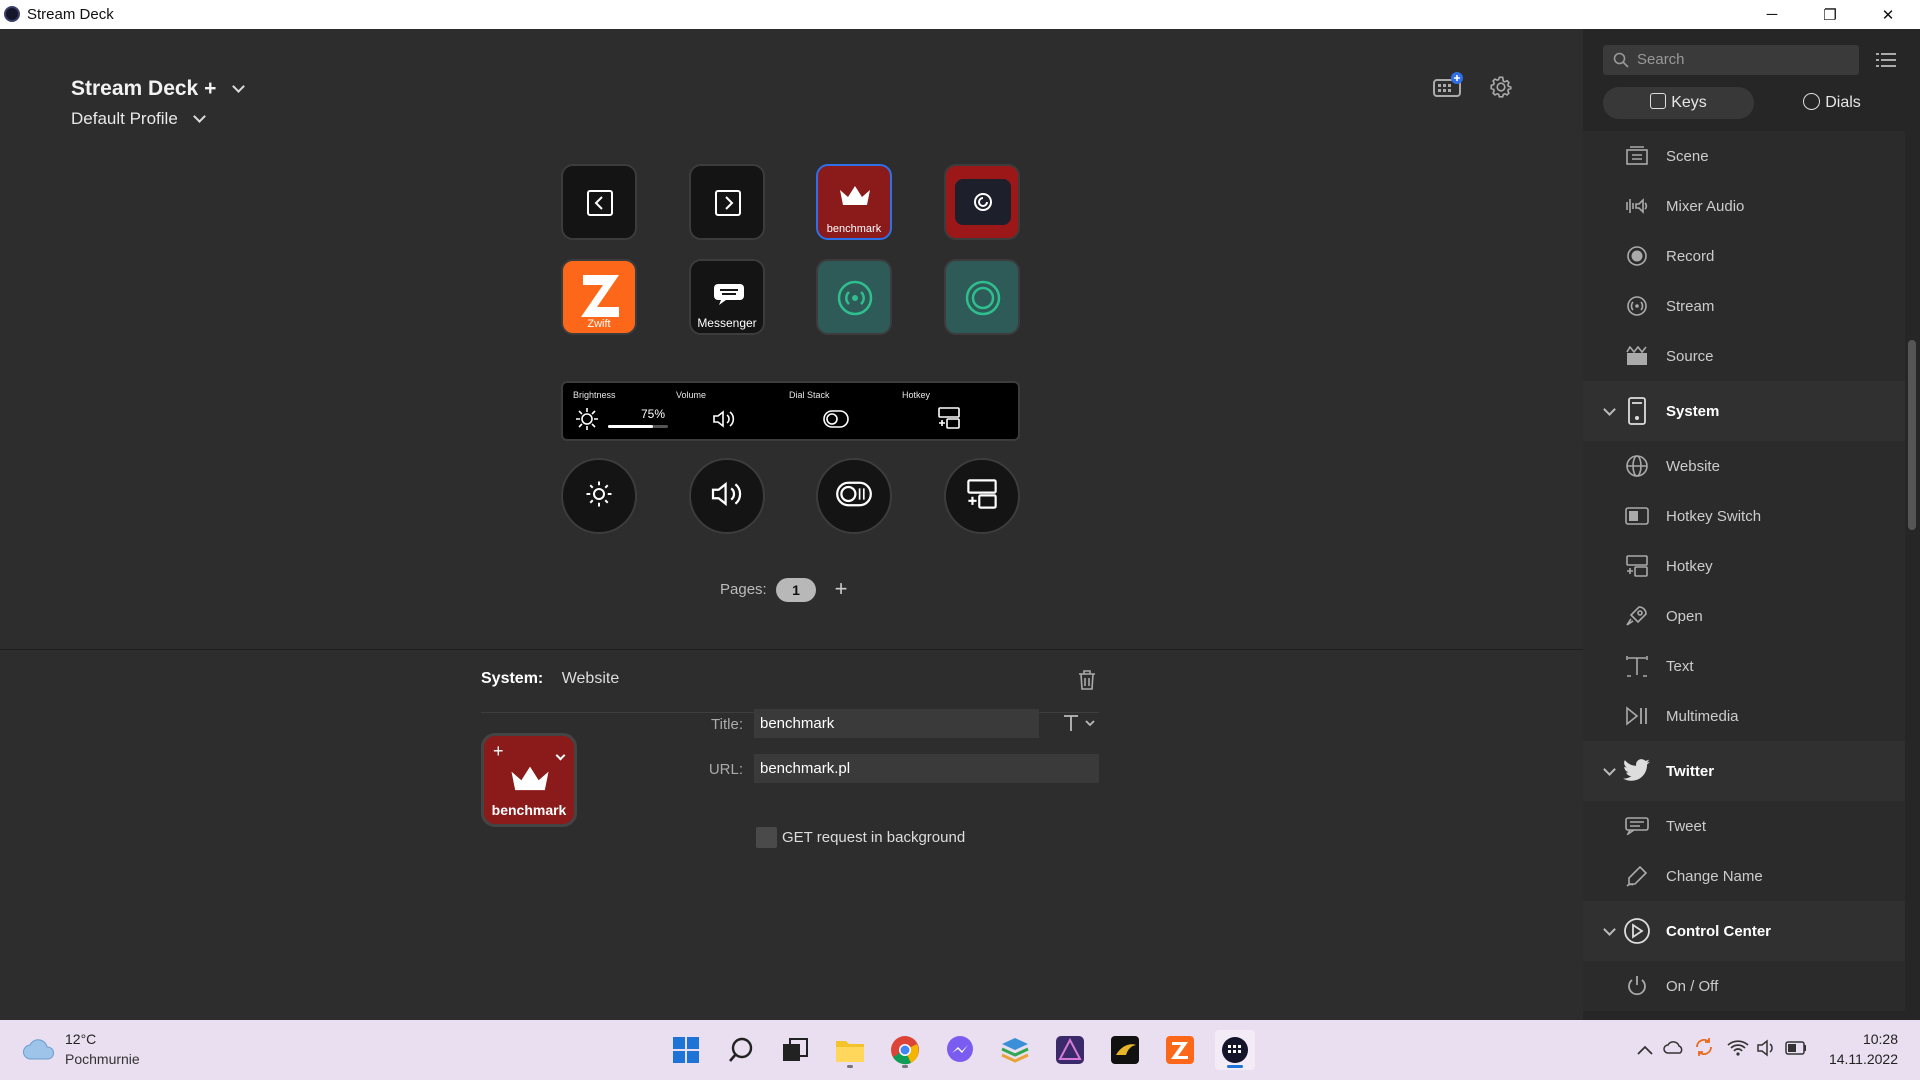  Describe the element at coordinates (1744, 516) in the screenshot. I see `action-hotkey-switch: Hotkey Switch` at that location.